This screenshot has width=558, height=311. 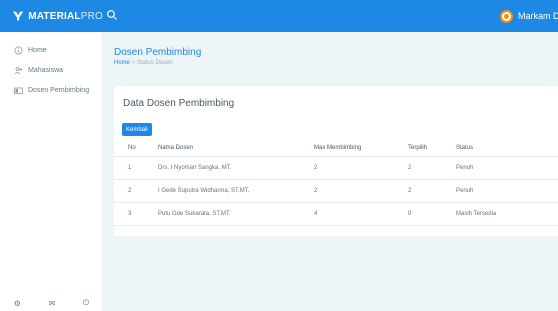 I want to click on brand: MATERIALPRO, so click(x=51, y=16).